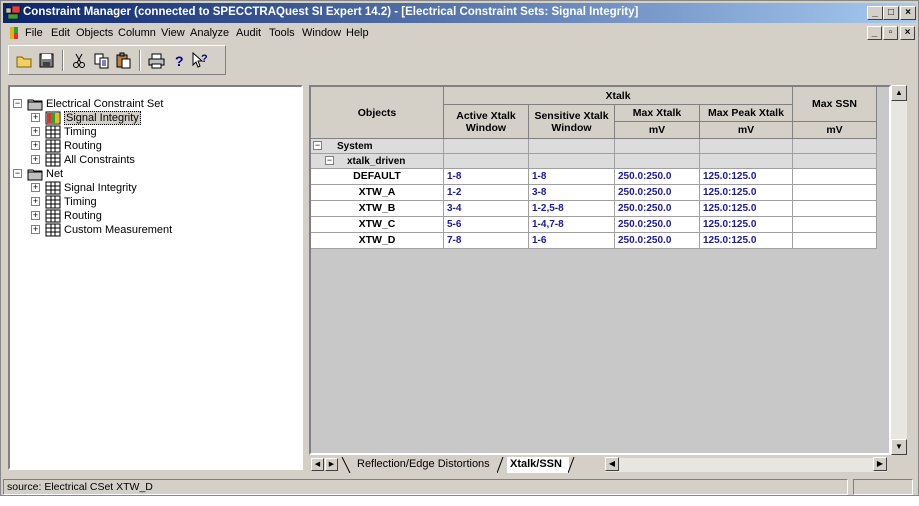  Describe the element at coordinates (572, 209) in the screenshot. I see `sensitive-window-cell: 1-2,5-8` at that location.